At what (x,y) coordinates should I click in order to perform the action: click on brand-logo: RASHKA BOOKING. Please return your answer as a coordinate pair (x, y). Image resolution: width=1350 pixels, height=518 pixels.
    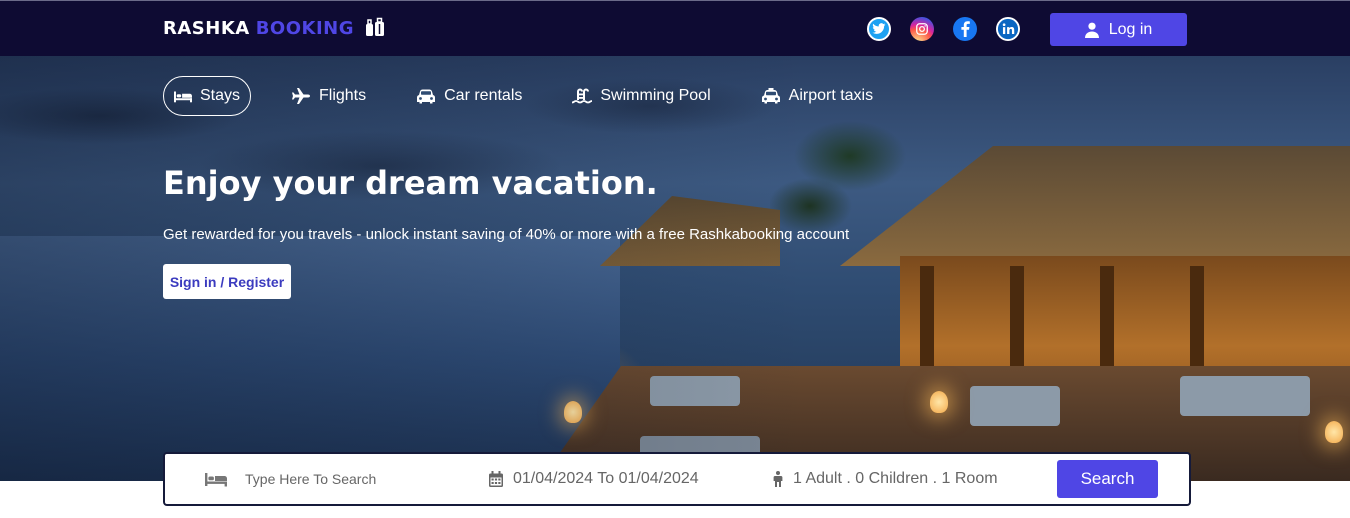
    Looking at the image, I should click on (274, 28).